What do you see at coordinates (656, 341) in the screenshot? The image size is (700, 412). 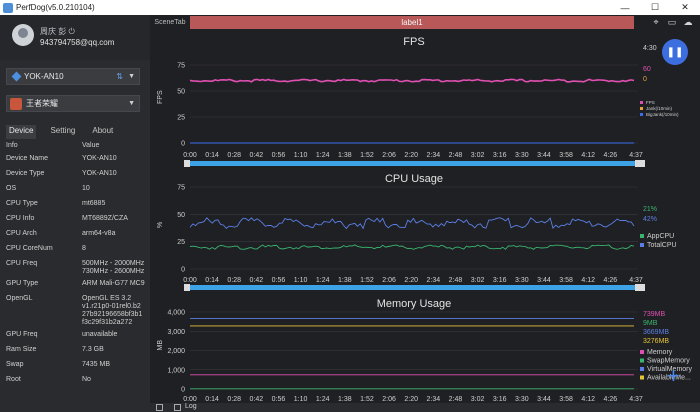 I see `memory-value-label: 3276MB` at bounding box center [656, 341].